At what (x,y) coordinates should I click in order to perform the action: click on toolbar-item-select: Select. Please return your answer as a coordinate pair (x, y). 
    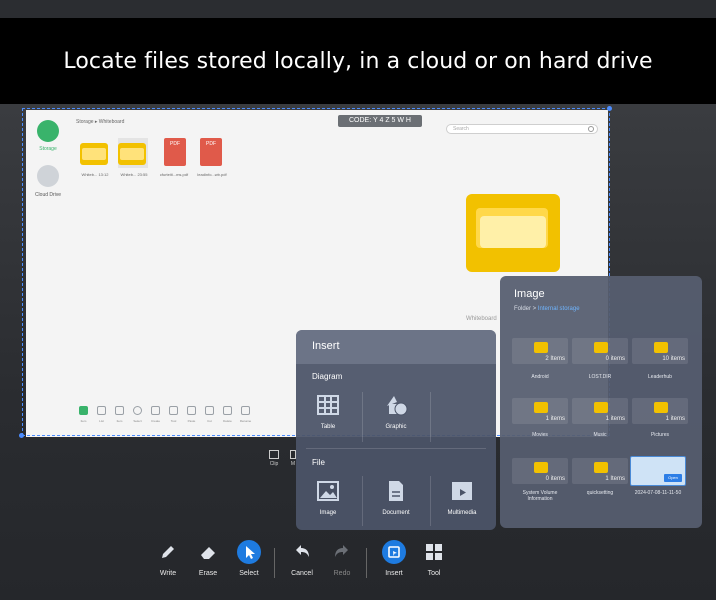
    Looking at the image, I should click on (137, 415).